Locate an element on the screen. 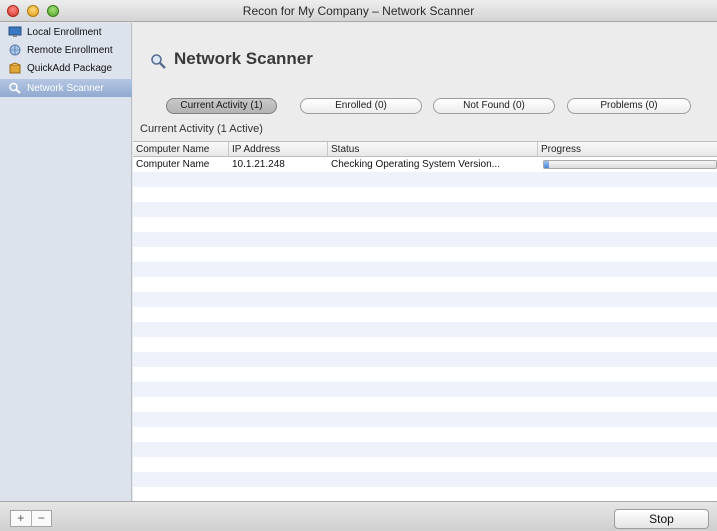  column-header-status: Status is located at coordinates (433, 149).